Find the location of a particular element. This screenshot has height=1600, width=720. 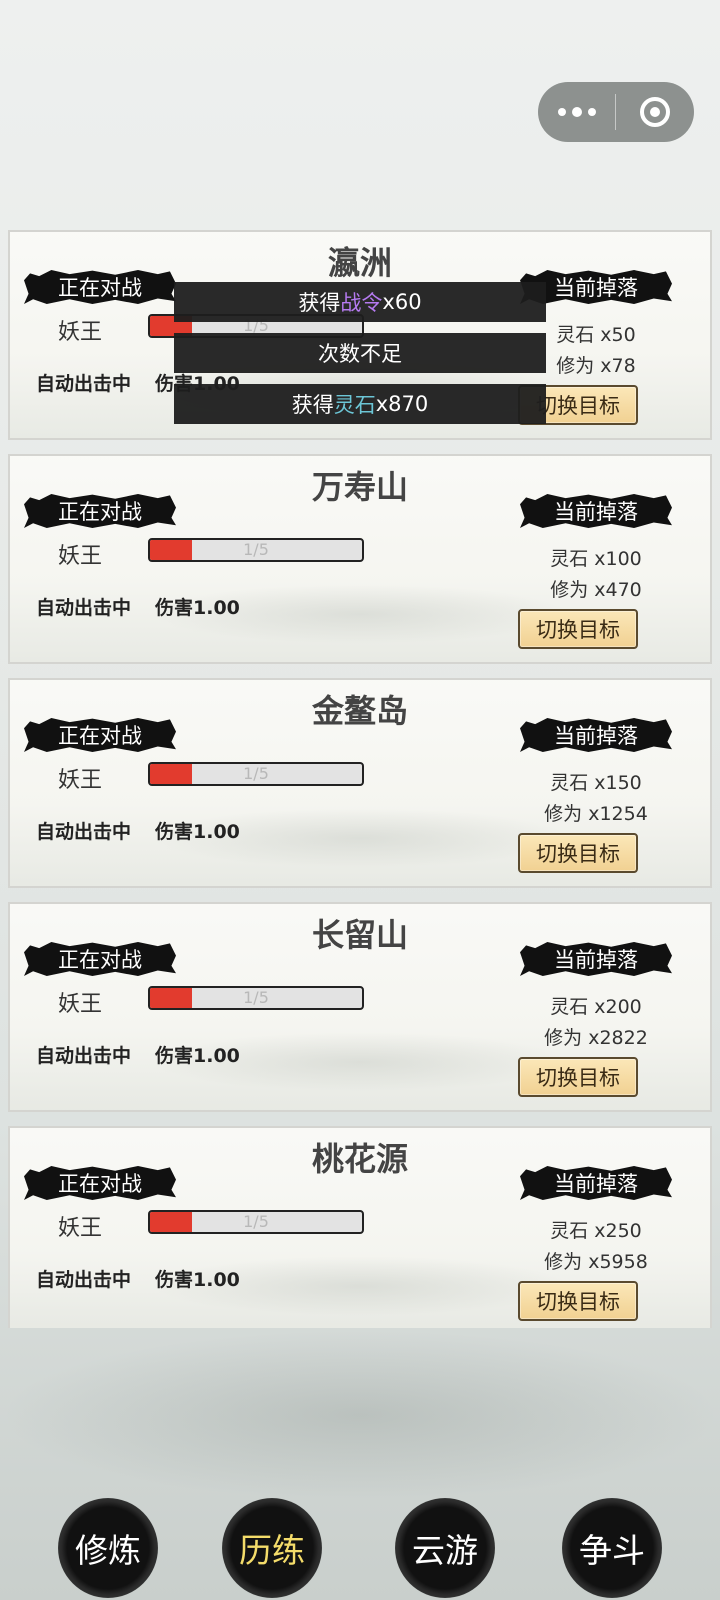

nav-battle: 争斗 is located at coordinates (612, 1548).